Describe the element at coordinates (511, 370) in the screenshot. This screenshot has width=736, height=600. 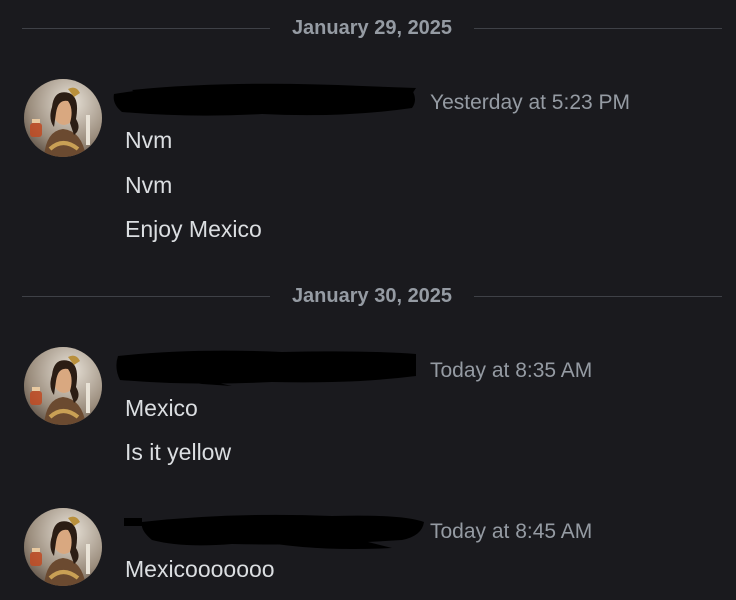
I see `message-timestamp: Today at 8:35 AM` at that location.